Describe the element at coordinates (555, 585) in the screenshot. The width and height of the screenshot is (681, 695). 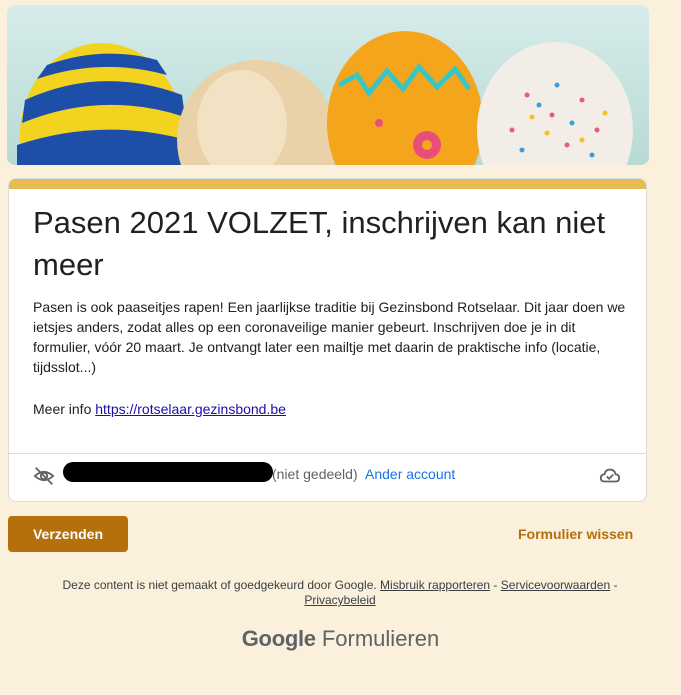
I see `terms-link: Servicevoorwaarden` at that location.